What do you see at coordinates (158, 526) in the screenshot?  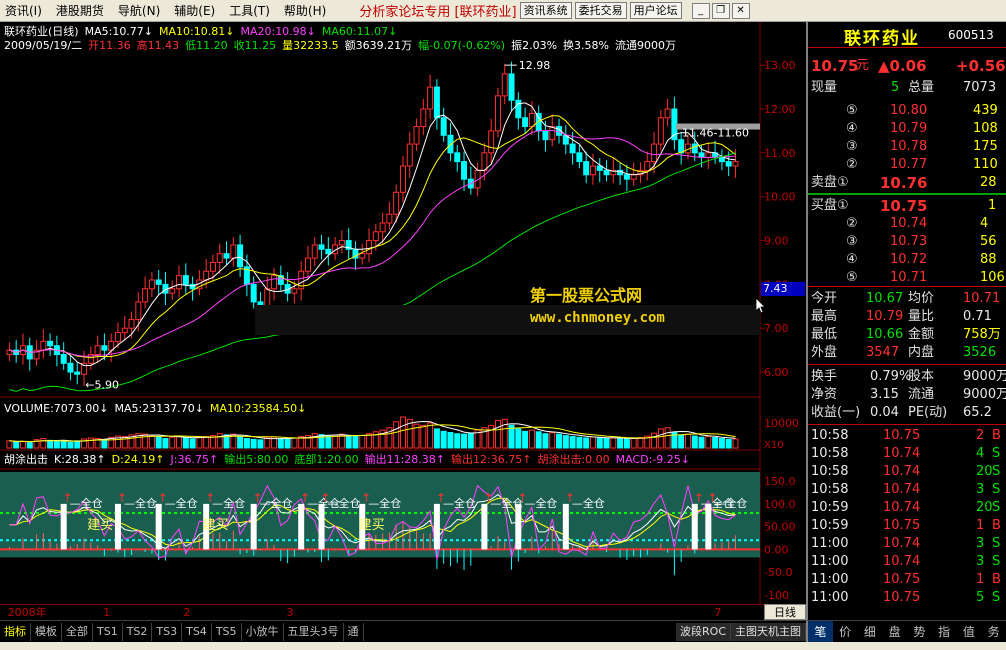 I see `signal-column` at bounding box center [158, 526].